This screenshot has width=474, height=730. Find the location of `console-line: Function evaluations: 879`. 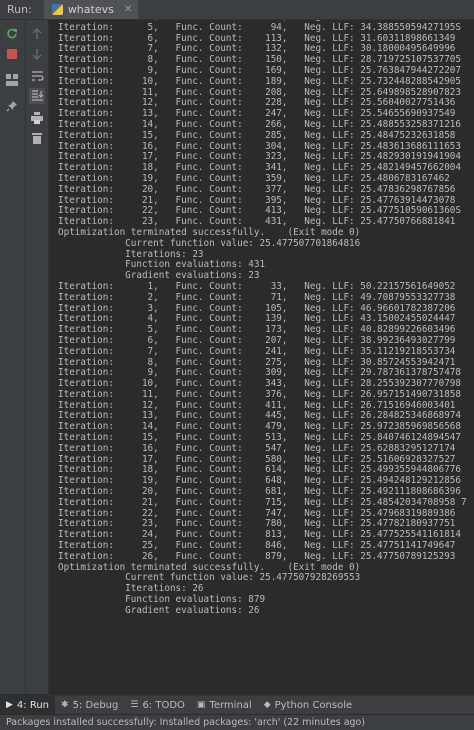

console-line: Function evaluations: 879 is located at coordinates (195, 600).